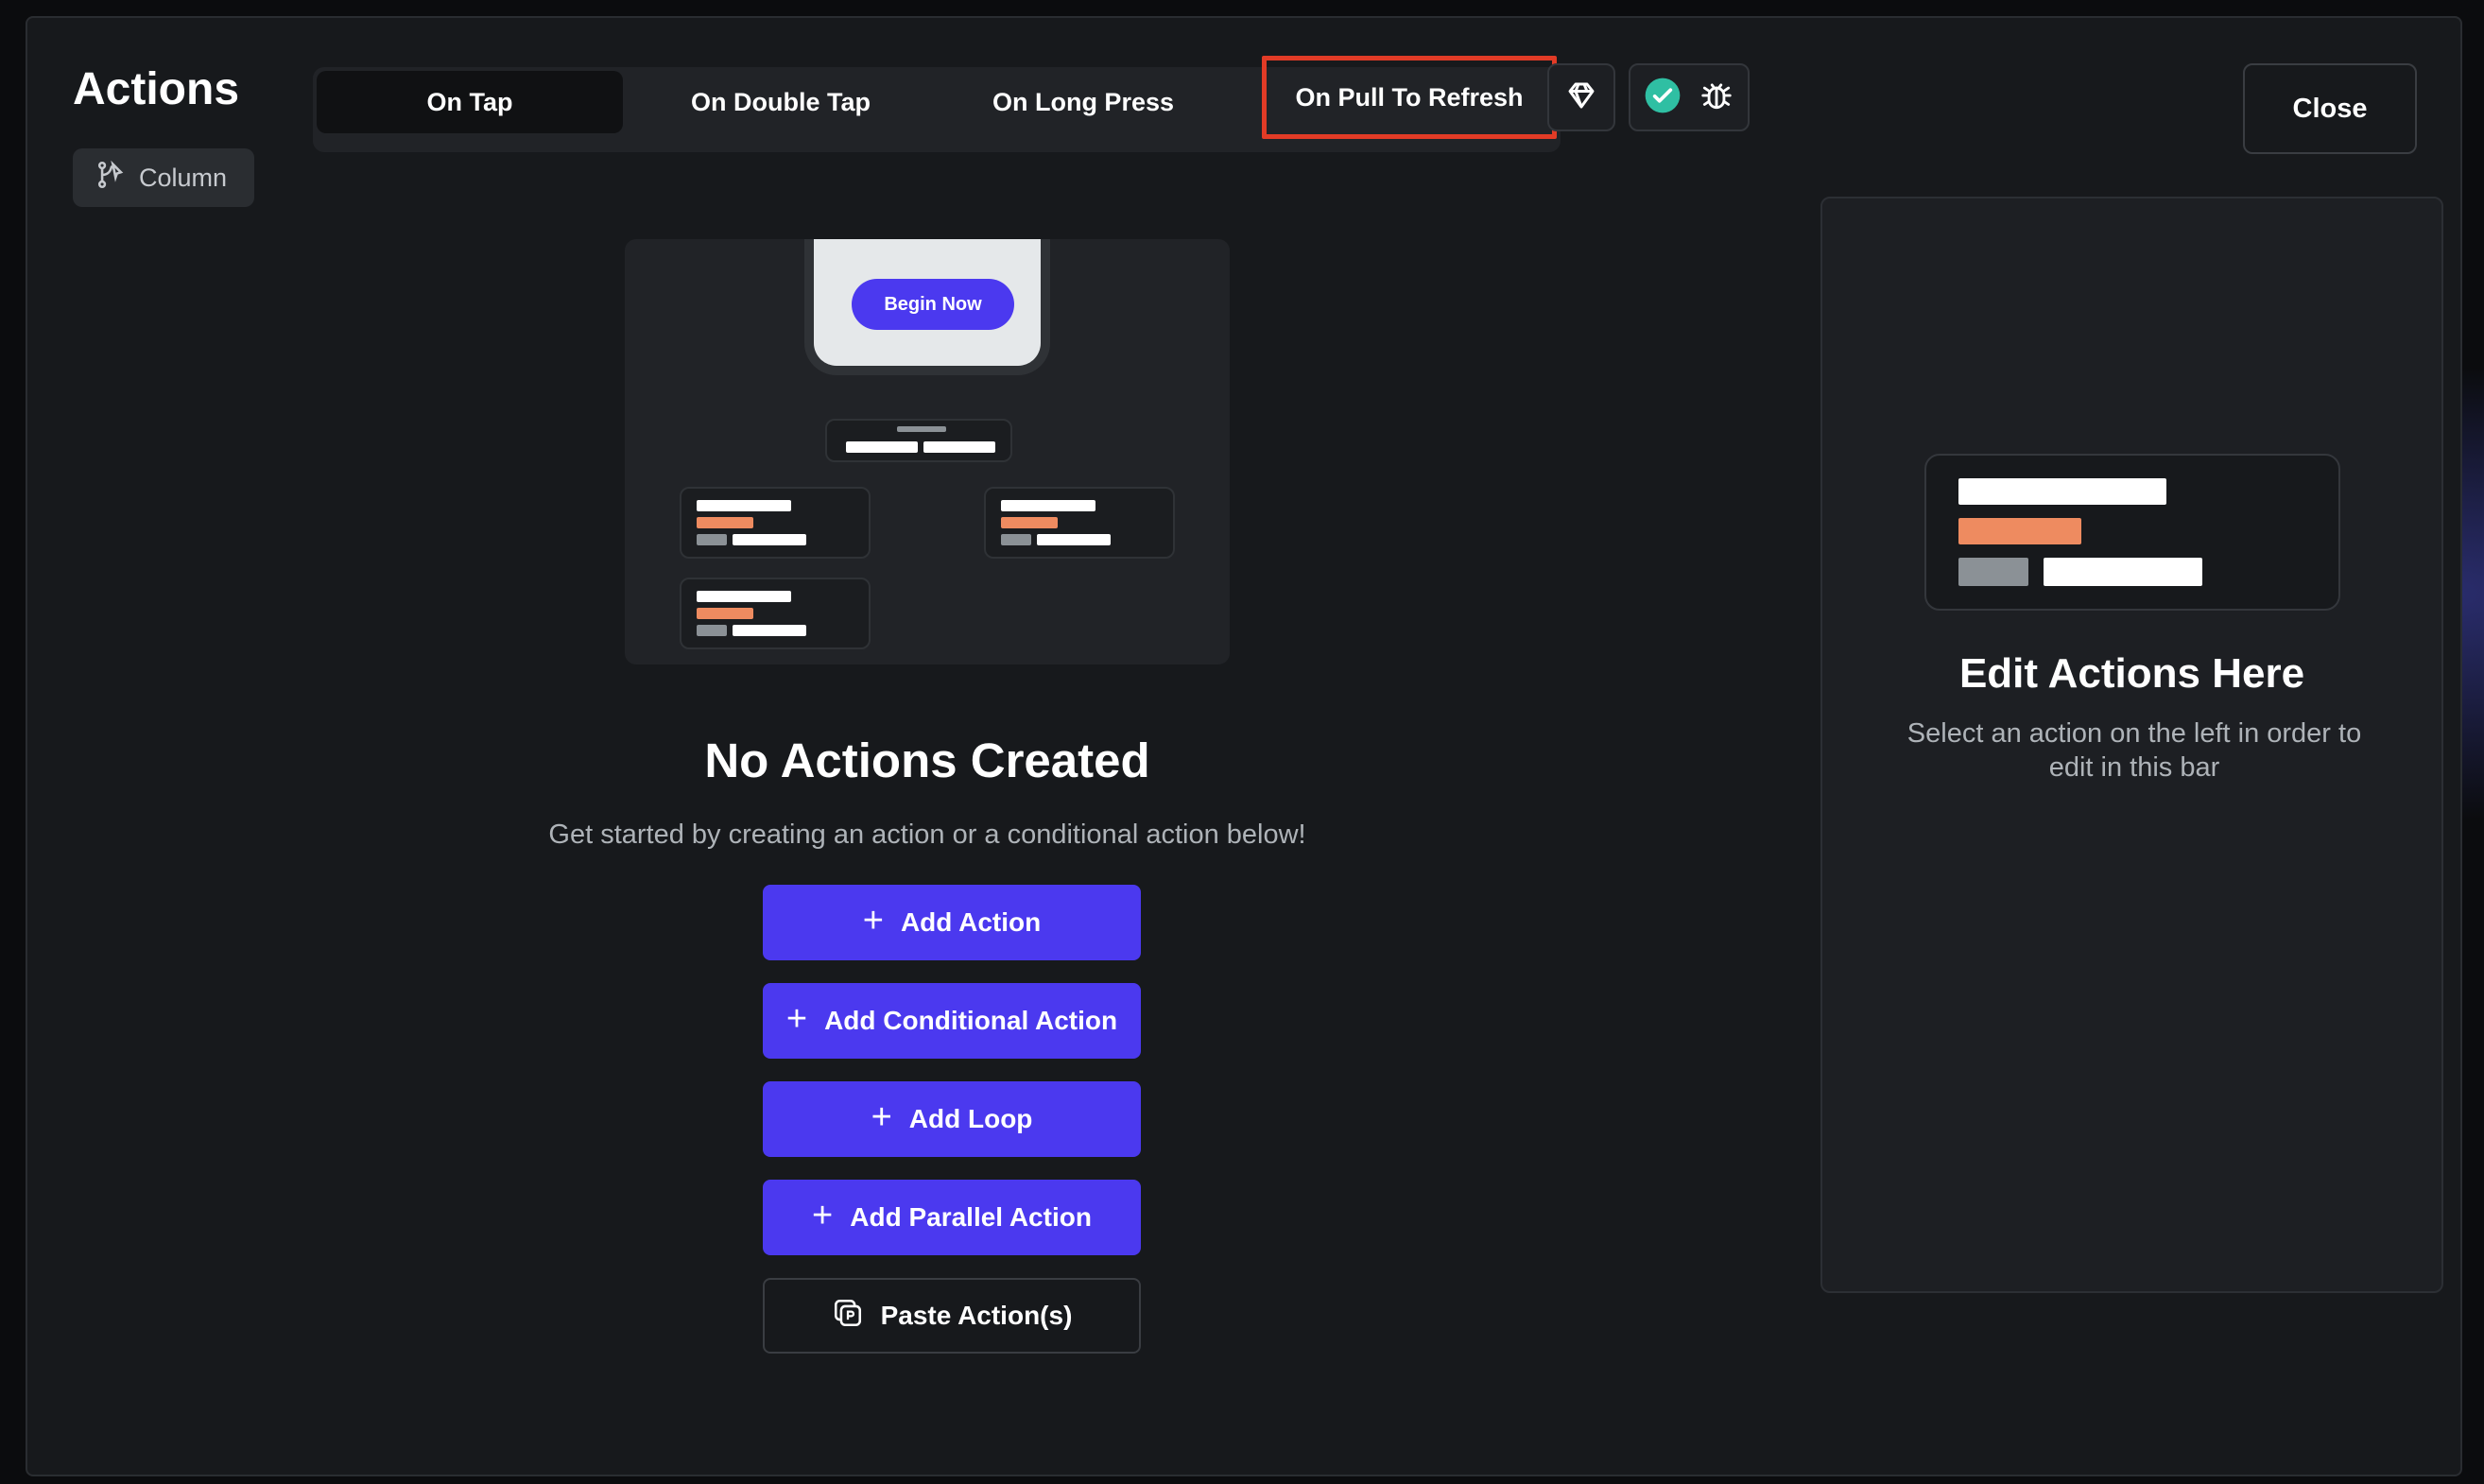 This screenshot has width=2484, height=1484. I want to click on widget-chip: Column, so click(163, 177).